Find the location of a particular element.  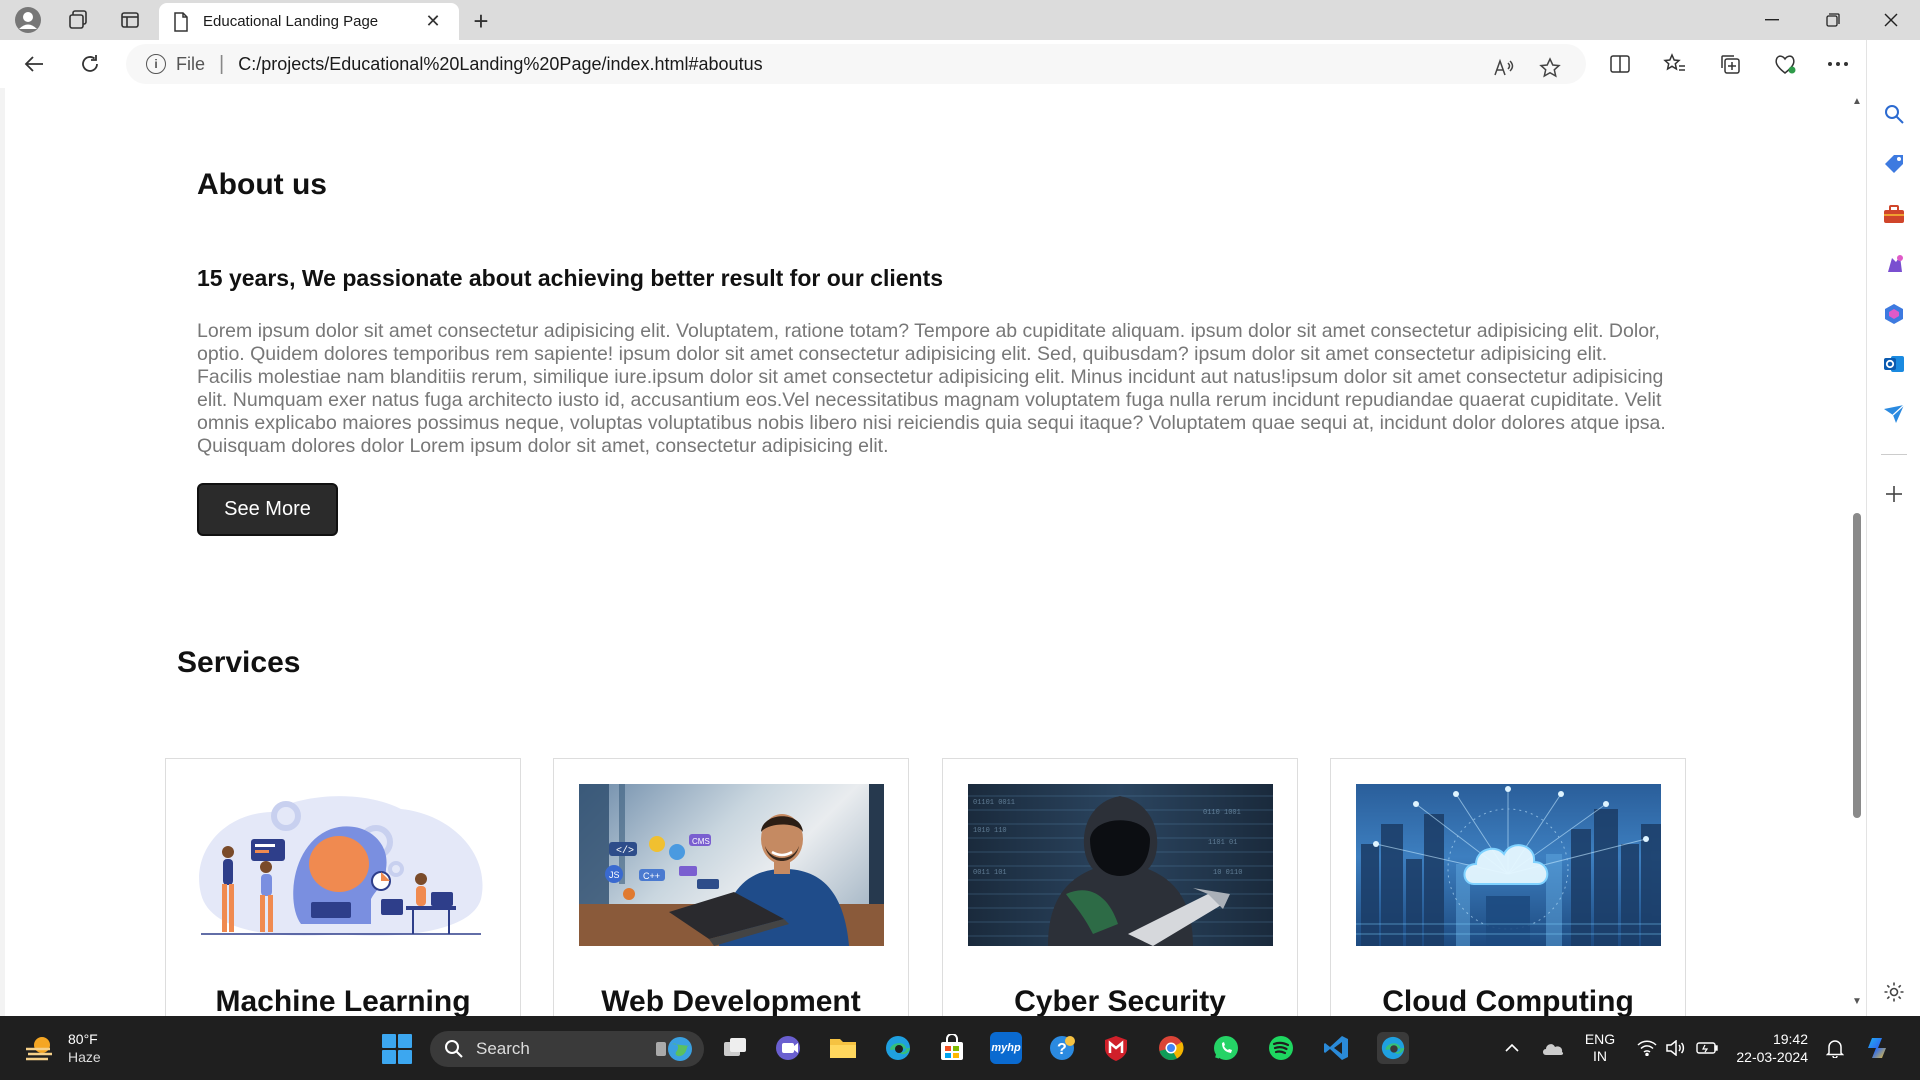

haze-weather-icon is located at coordinates (39, 1049).